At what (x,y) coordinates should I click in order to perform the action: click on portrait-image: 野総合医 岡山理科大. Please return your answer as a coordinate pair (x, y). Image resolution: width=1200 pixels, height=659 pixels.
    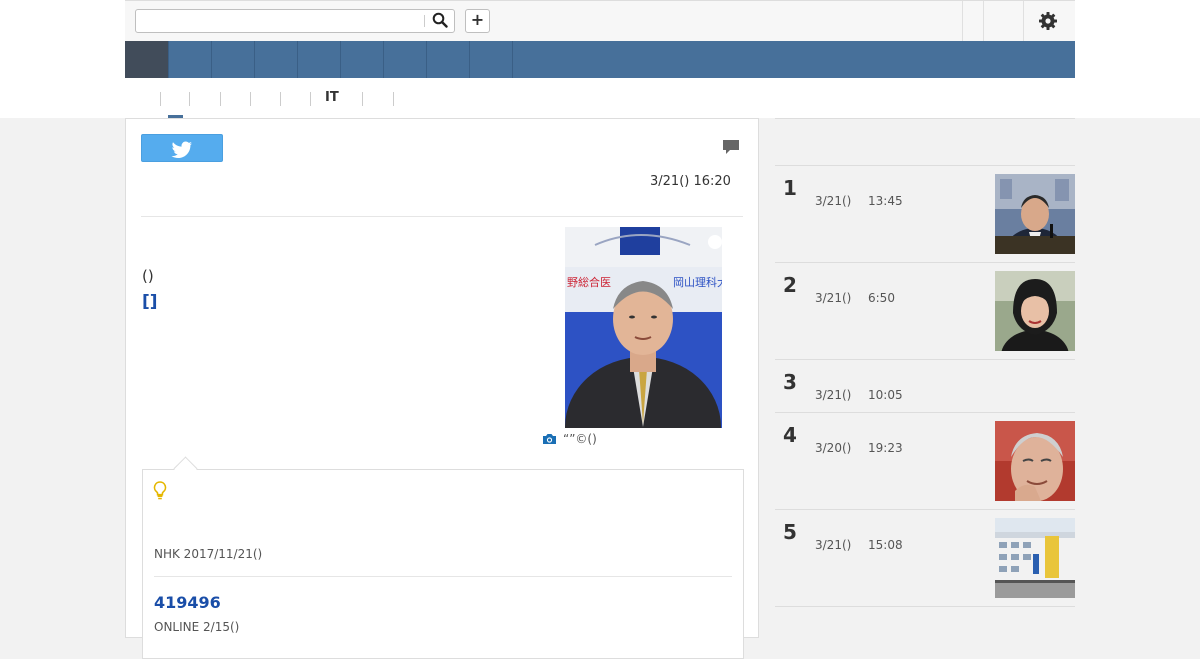
    Looking at the image, I should click on (643, 327).